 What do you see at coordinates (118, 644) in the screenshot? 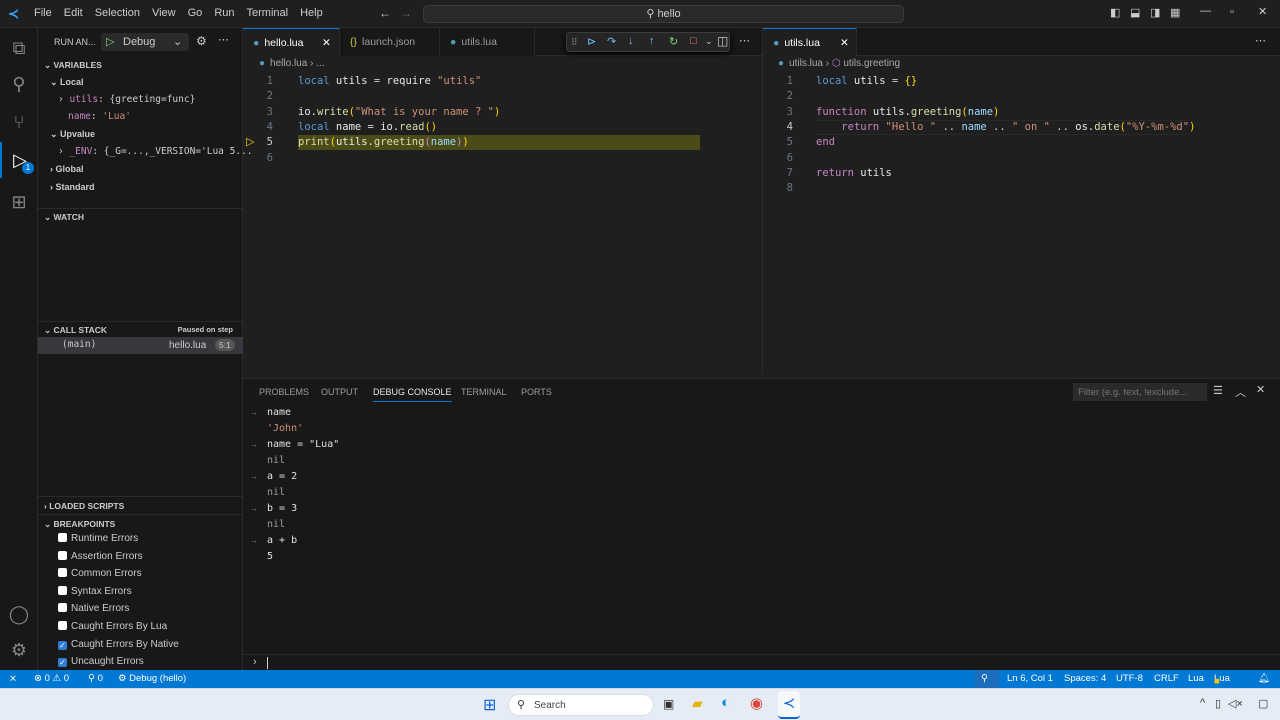
I see `breakpoint-item: ✓ Caught Errors By Native` at bounding box center [118, 644].